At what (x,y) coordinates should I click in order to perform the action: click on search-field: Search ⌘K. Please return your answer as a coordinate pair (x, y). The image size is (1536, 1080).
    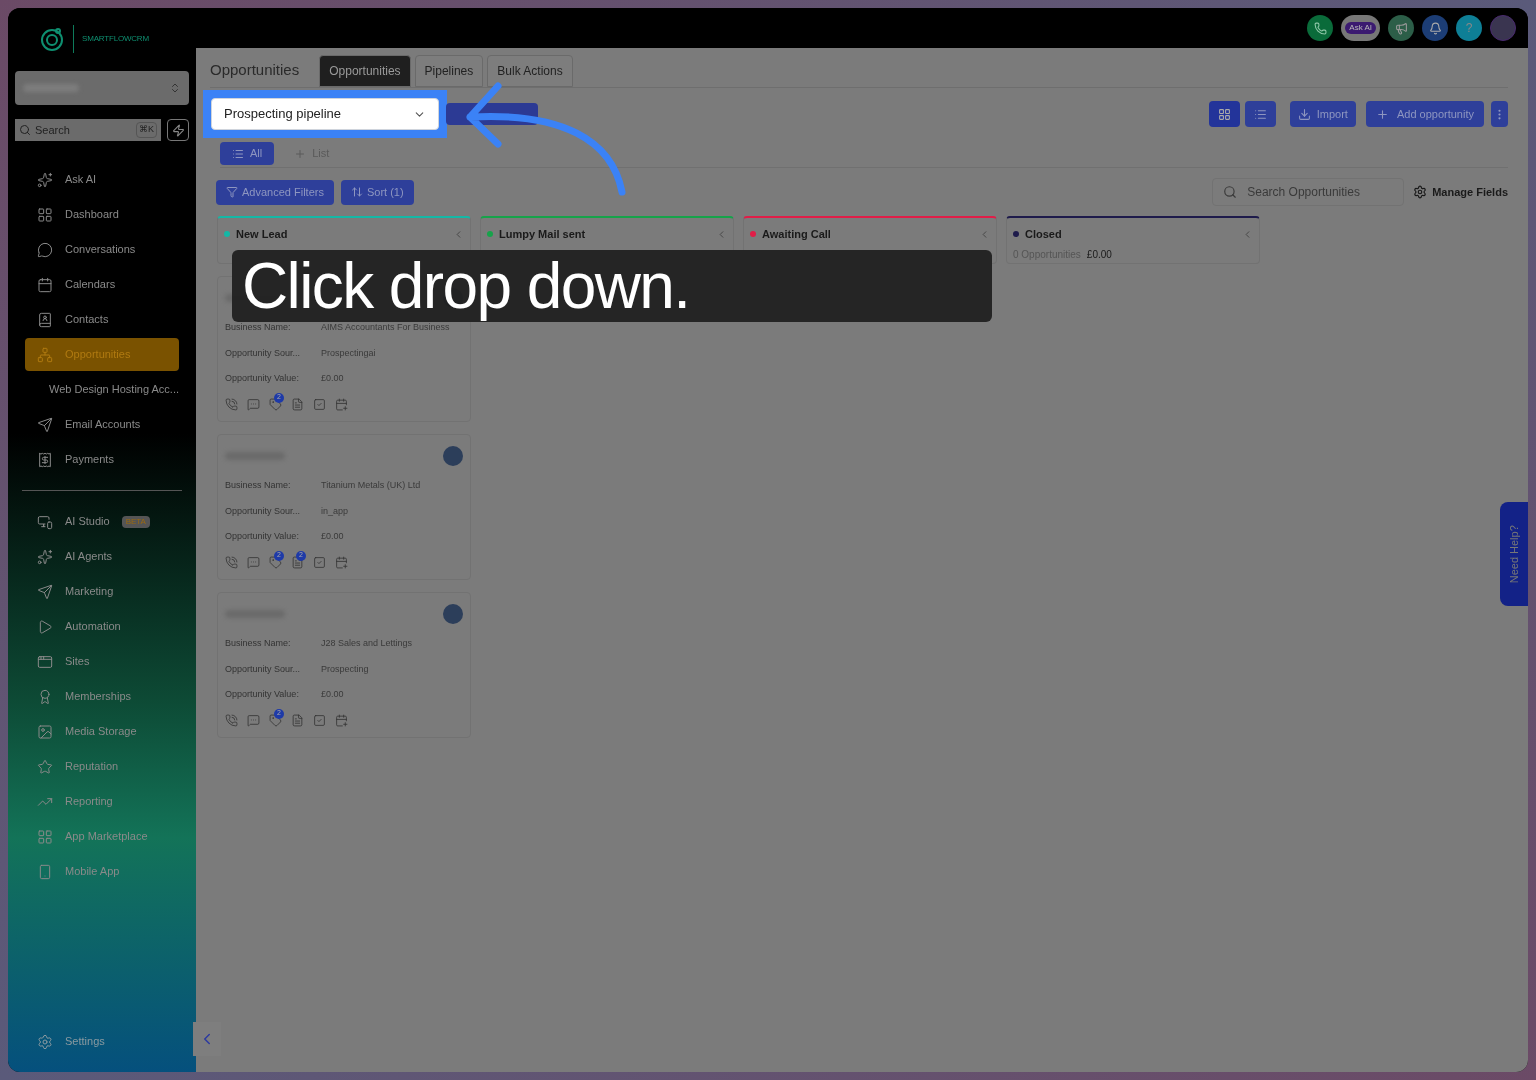
    Looking at the image, I should click on (88, 130).